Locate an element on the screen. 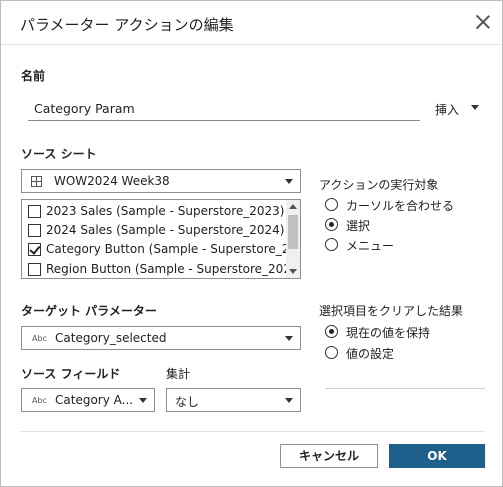  close-icon is located at coordinates (483, 22).